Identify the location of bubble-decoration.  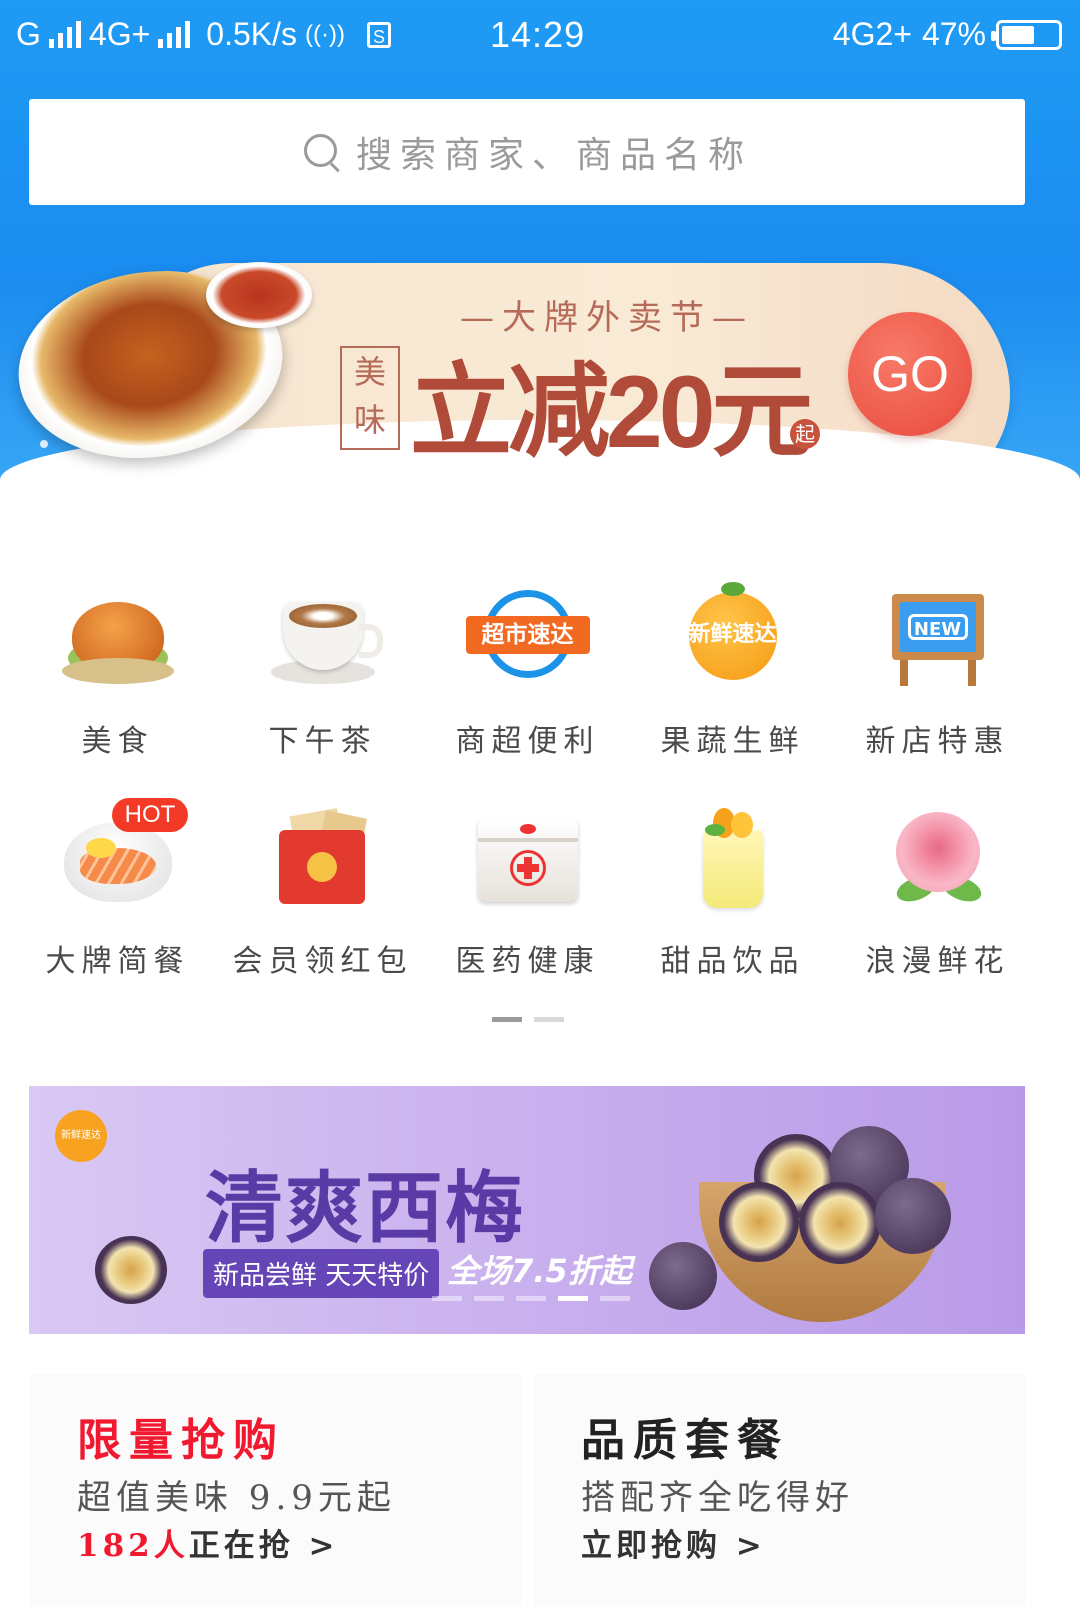
(44, 444).